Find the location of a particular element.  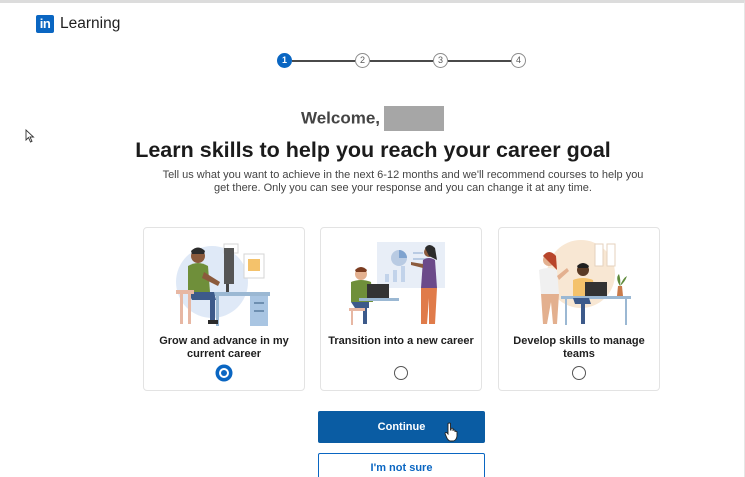

option-radio-transition-career is located at coordinates (401, 373).